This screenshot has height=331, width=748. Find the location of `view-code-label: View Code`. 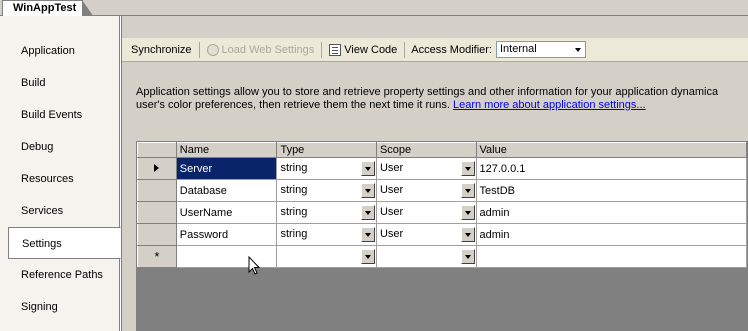

view-code-label: View Code is located at coordinates (371, 49).